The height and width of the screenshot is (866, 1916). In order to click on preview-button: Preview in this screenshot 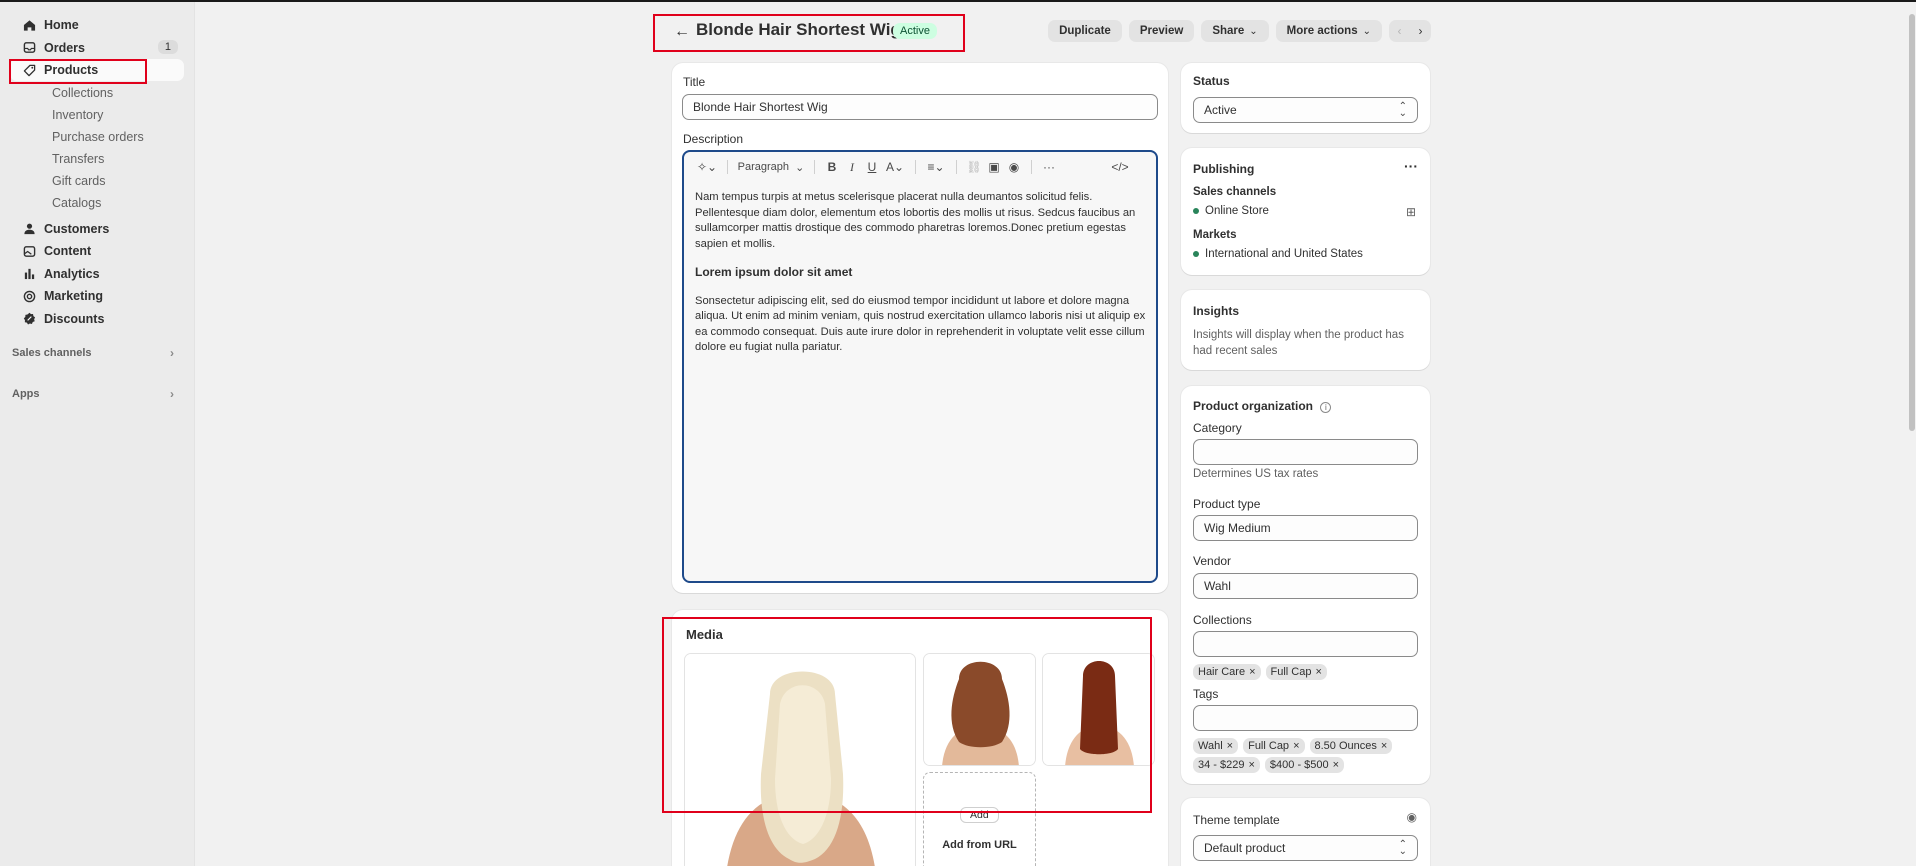, I will do `click(1161, 31)`.